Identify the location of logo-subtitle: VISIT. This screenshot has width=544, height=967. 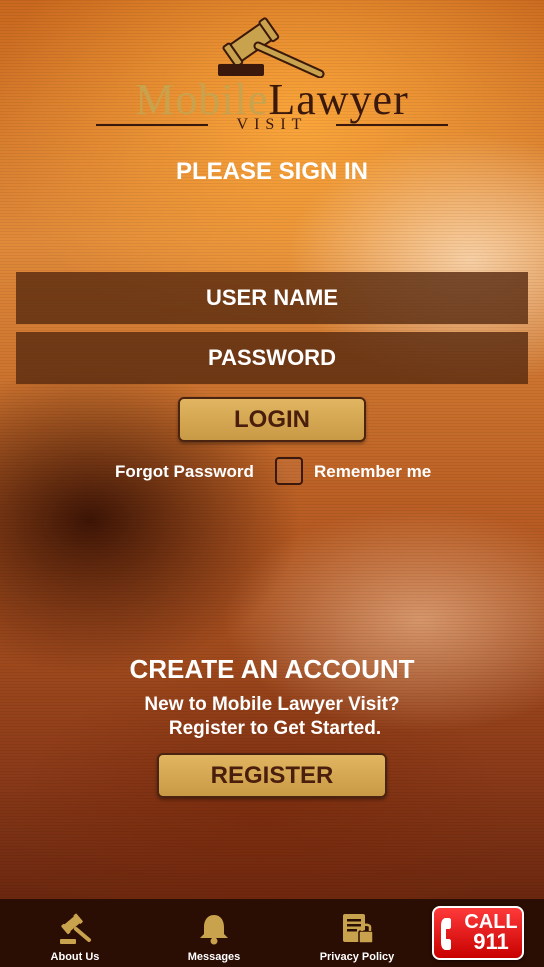
(272, 124).